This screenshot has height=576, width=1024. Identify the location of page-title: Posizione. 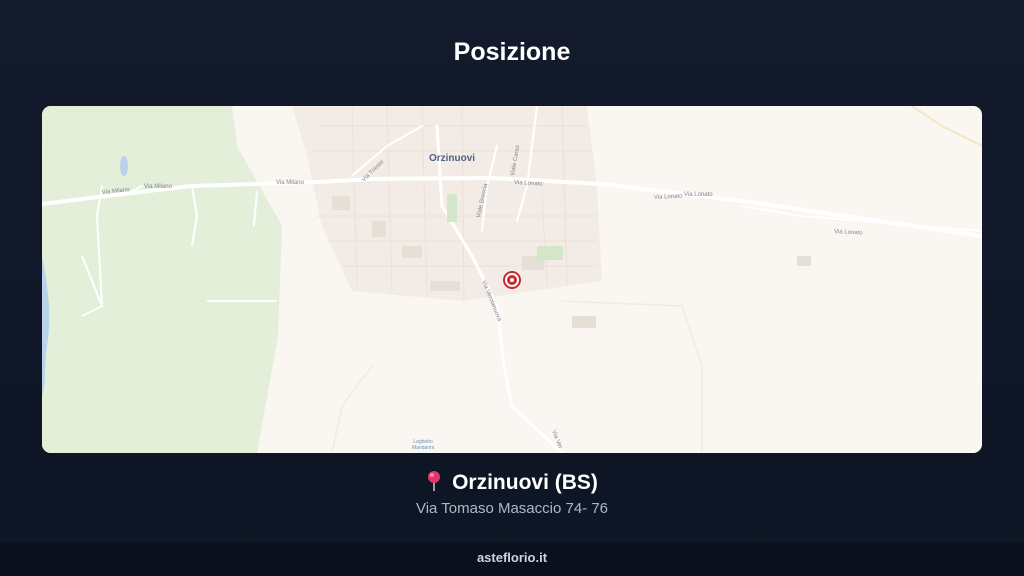
(512, 52).